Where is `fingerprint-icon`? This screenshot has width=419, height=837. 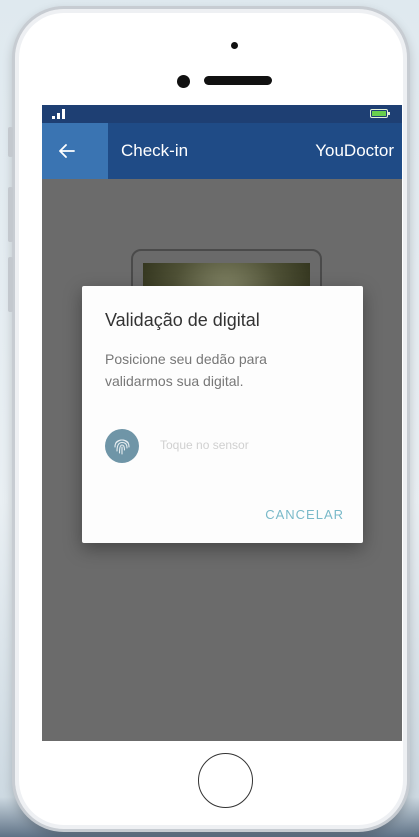
fingerprint-icon is located at coordinates (122, 446).